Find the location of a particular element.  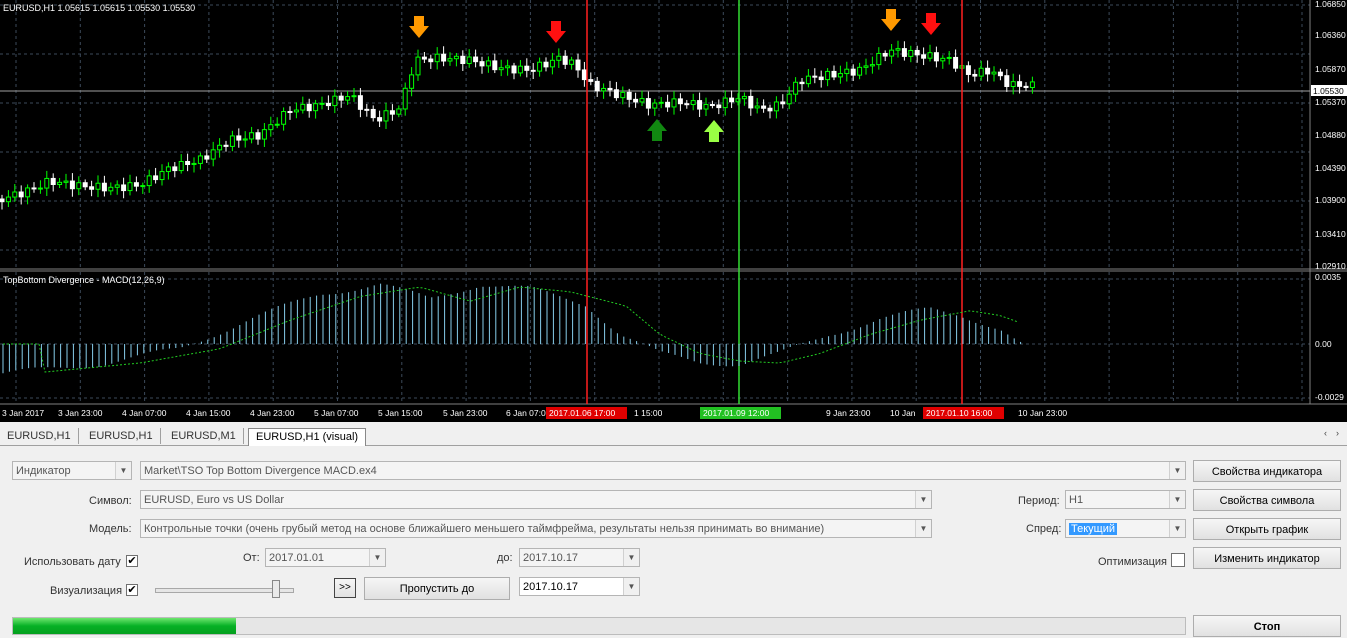

time-scale-label: 9 Jan 23:00 is located at coordinates (848, 413).